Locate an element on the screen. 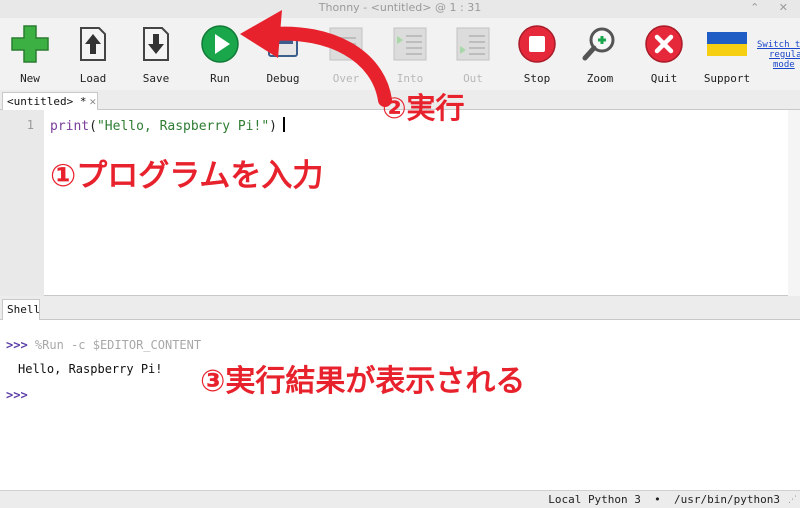  run-button-label: Run is located at coordinates (220, 78).